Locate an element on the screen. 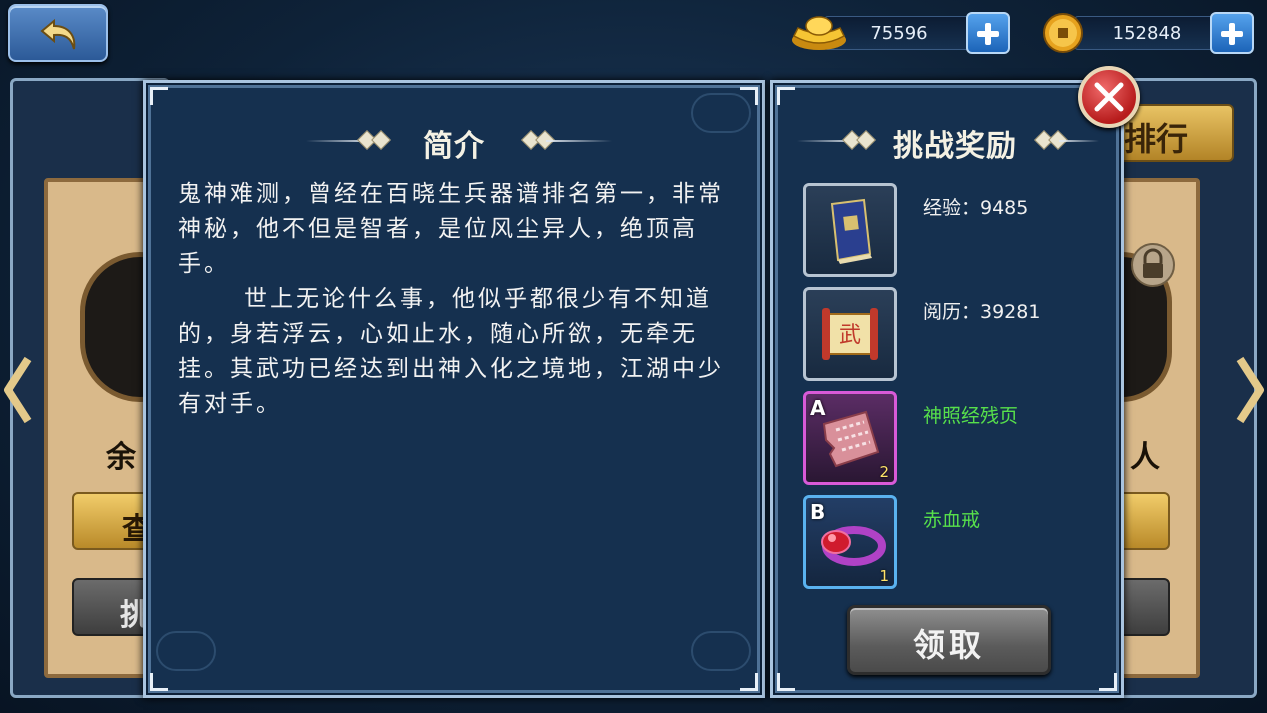 This screenshot has height=713, width=1267. right-challenge-button is located at coordinates (1144, 607).